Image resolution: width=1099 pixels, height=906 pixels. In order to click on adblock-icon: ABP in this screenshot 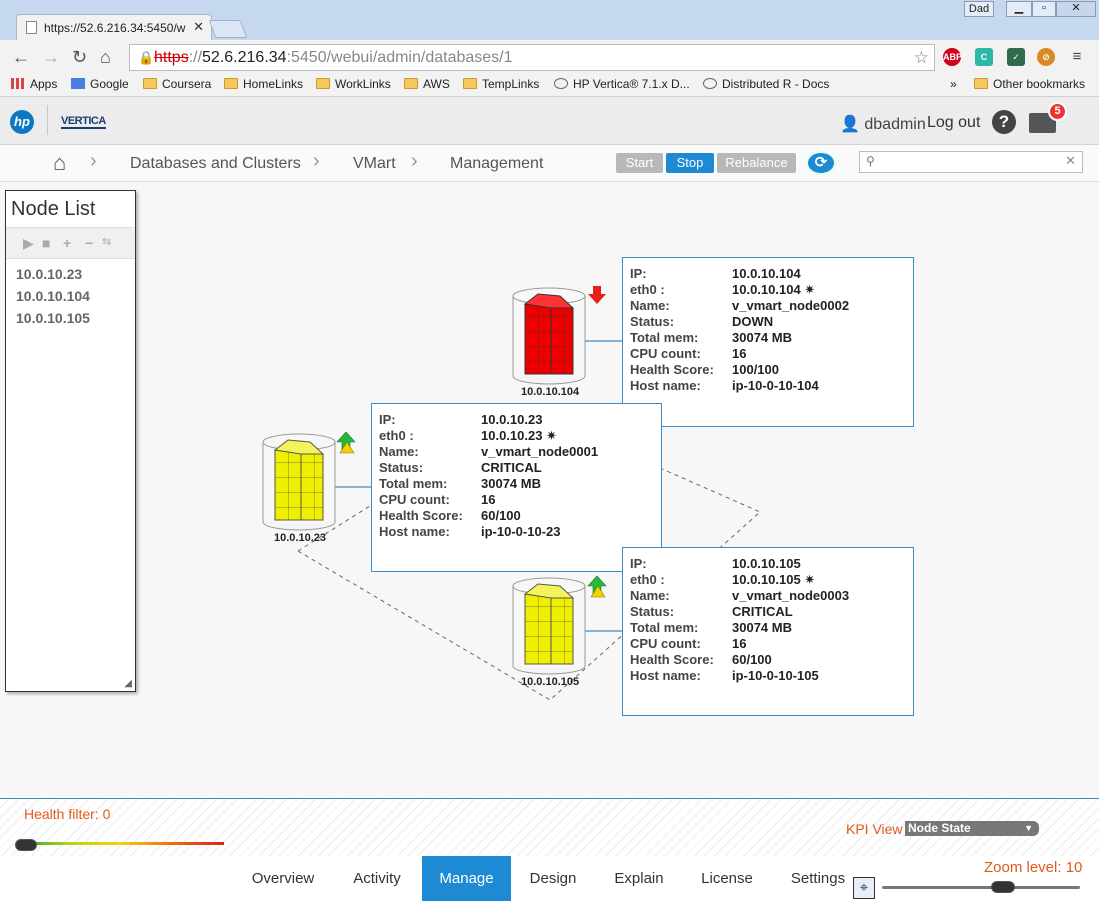, I will do `click(952, 57)`.